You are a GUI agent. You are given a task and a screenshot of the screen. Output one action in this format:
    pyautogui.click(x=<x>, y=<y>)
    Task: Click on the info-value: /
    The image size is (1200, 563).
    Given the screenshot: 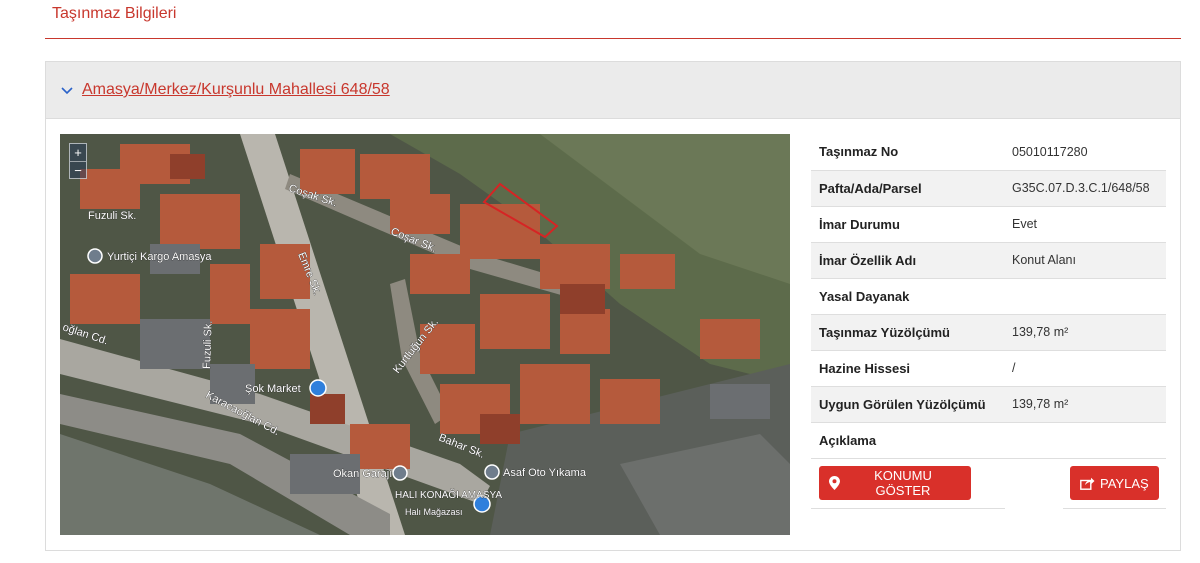 What is the action you would take?
    pyautogui.click(x=1085, y=368)
    